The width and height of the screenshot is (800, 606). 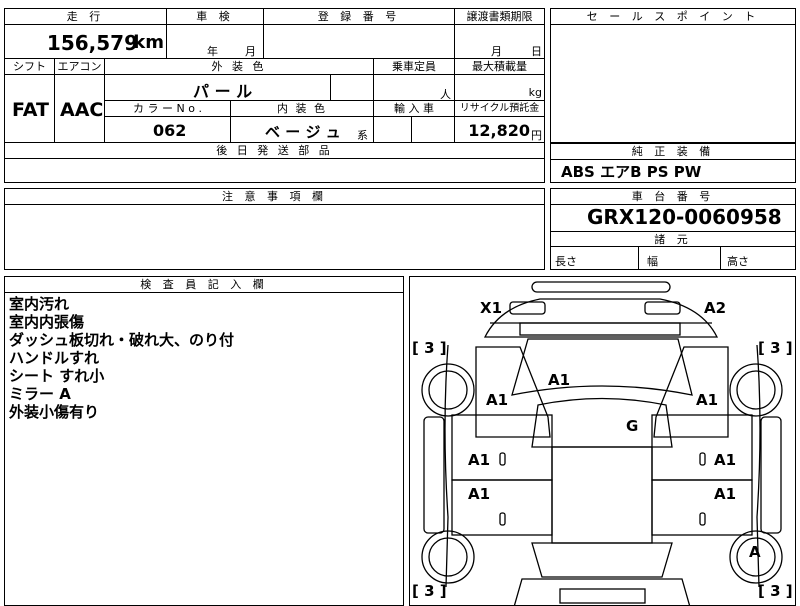 What do you see at coordinates (54, 358) in the screenshot?
I see `inspector-note: ハンドルすれ` at bounding box center [54, 358].